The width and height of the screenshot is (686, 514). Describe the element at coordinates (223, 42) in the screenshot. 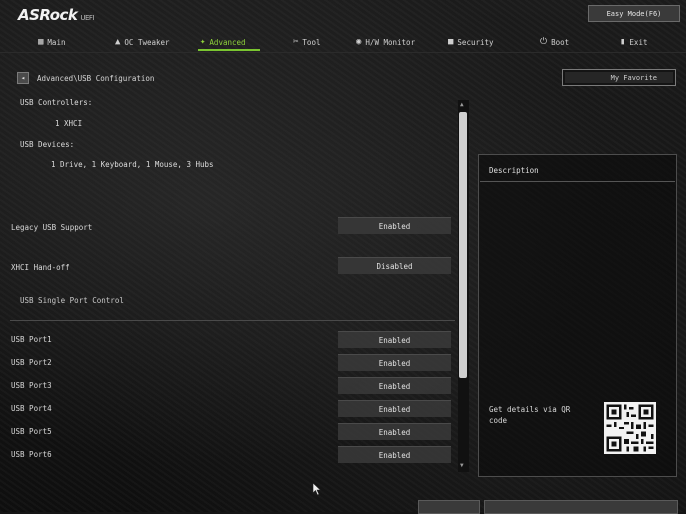

I see `tab-advanced: ✦ Advanced` at that location.